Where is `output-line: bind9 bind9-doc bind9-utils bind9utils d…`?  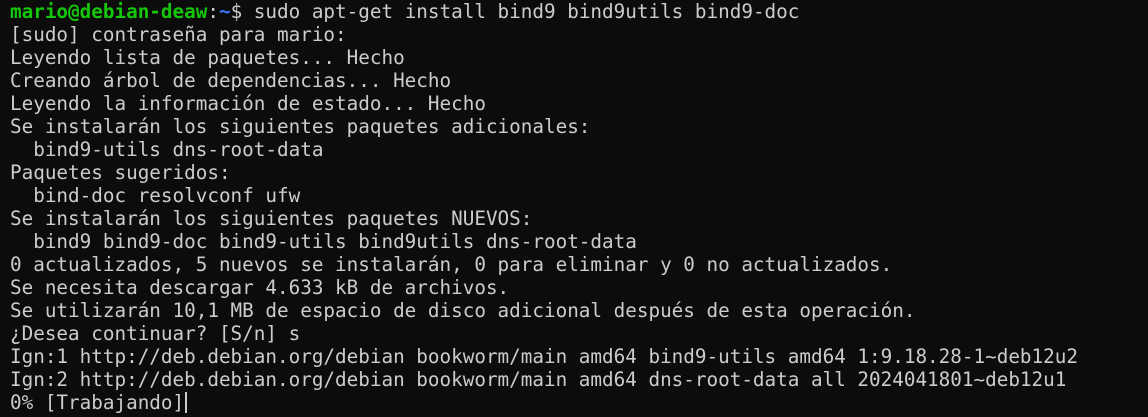 output-line: bind9 bind9-doc bind9-utils bind9utils d… is located at coordinates (323, 241).